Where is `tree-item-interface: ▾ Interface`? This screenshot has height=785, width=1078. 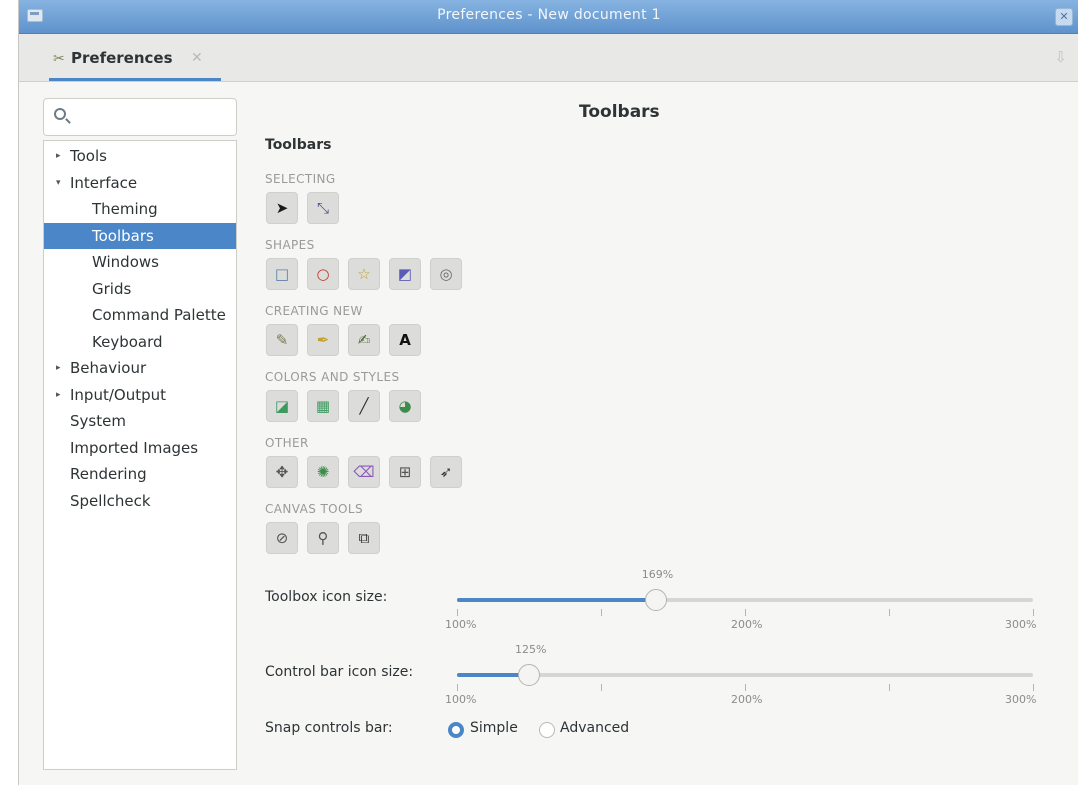
tree-item-interface: ▾ Interface is located at coordinates (140, 183).